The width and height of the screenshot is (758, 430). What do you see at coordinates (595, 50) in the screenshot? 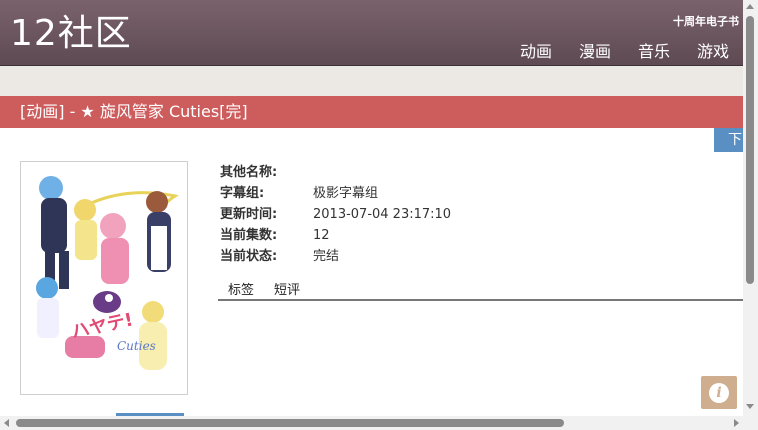
I see `nav-manga: 漫画` at bounding box center [595, 50].